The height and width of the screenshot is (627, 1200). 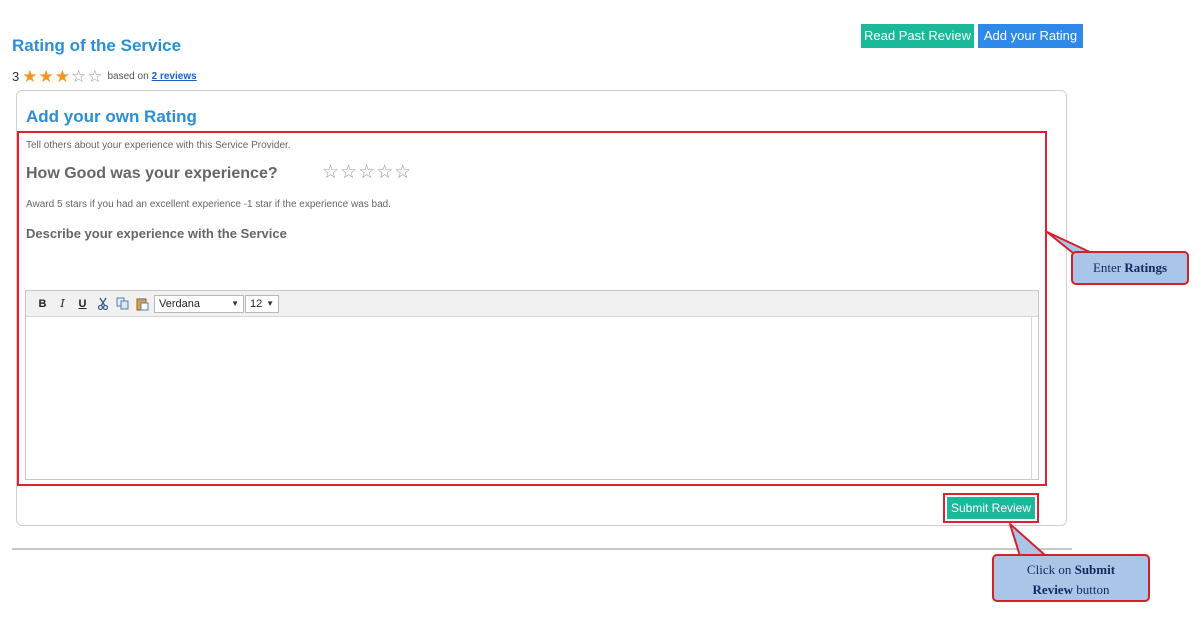 What do you see at coordinates (1051, 394) in the screenshot?
I see `callout-pointers` at bounding box center [1051, 394].